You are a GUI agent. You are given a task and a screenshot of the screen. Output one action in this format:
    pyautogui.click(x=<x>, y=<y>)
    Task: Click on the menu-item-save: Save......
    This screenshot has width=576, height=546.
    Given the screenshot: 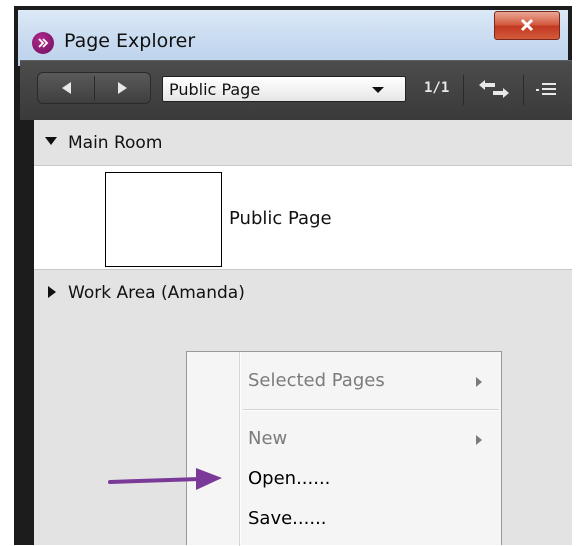 What is the action you would take?
    pyautogui.click(x=371, y=519)
    